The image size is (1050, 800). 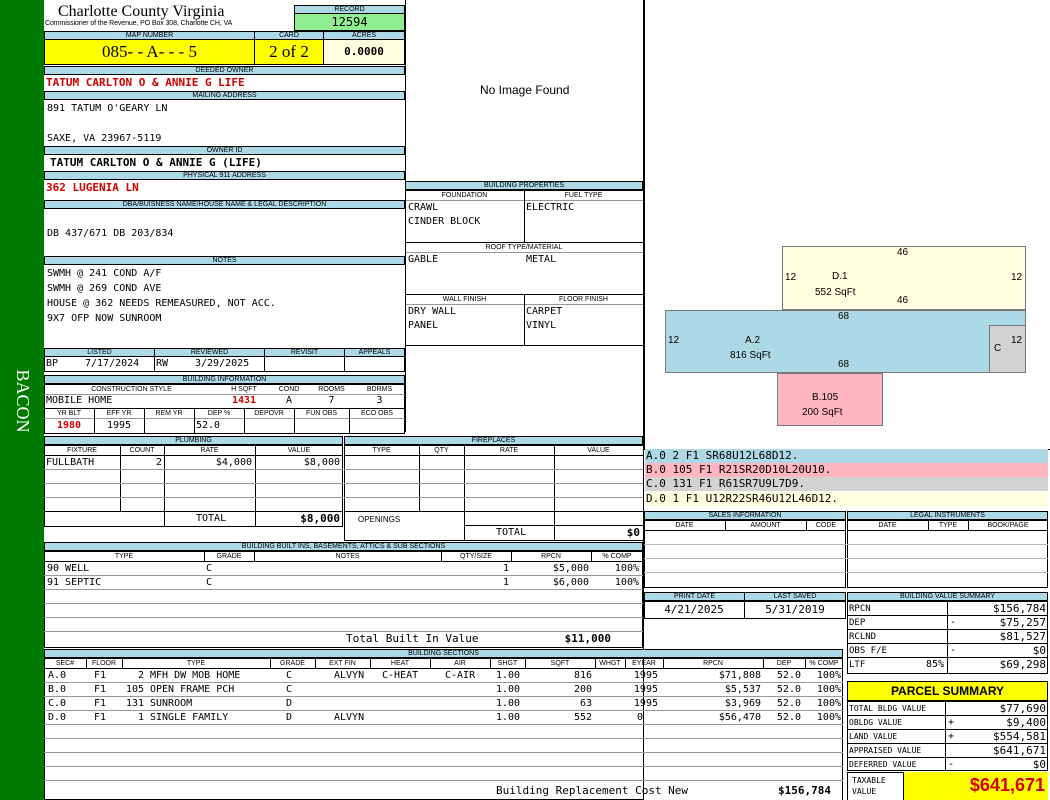 I want to click on col-sale-date: DATE, so click(x=684, y=525).